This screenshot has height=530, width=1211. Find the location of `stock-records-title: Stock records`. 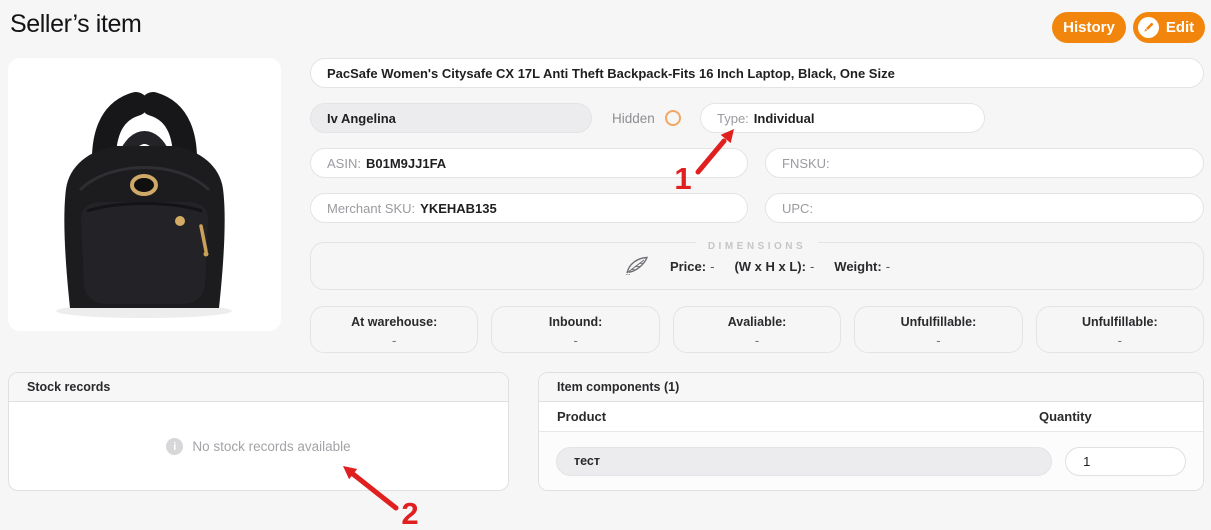

stock-records-title: Stock records is located at coordinates (258, 387).